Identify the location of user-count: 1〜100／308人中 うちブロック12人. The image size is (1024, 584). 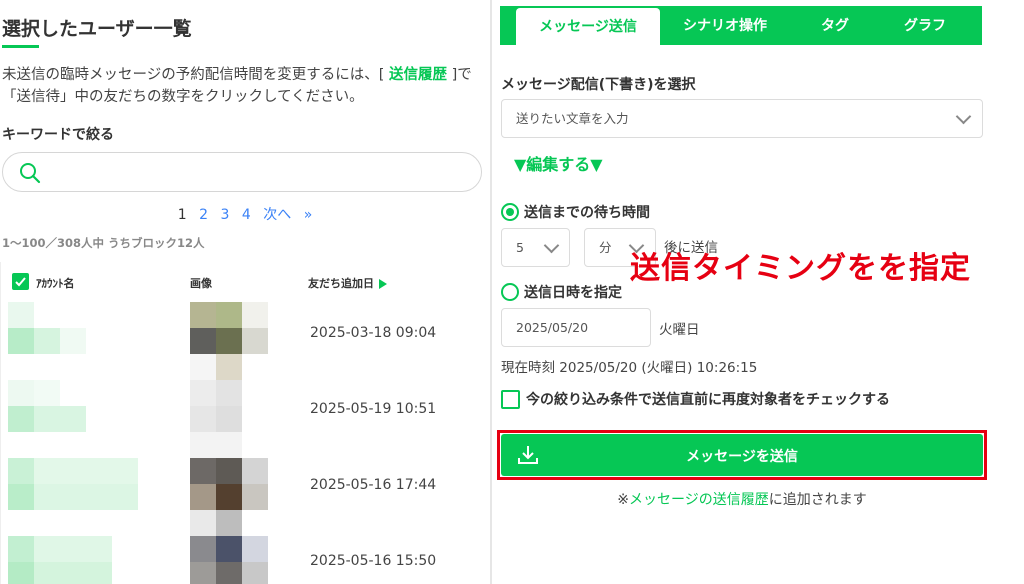
(103, 243).